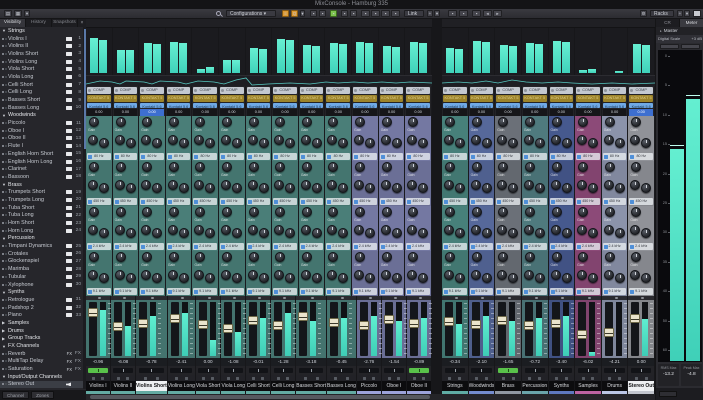 The image size is (703, 400). What do you see at coordinates (41, 308) in the screenshot?
I see `track-row-padshop-2: Padshop 2 32` at bounding box center [41, 308].